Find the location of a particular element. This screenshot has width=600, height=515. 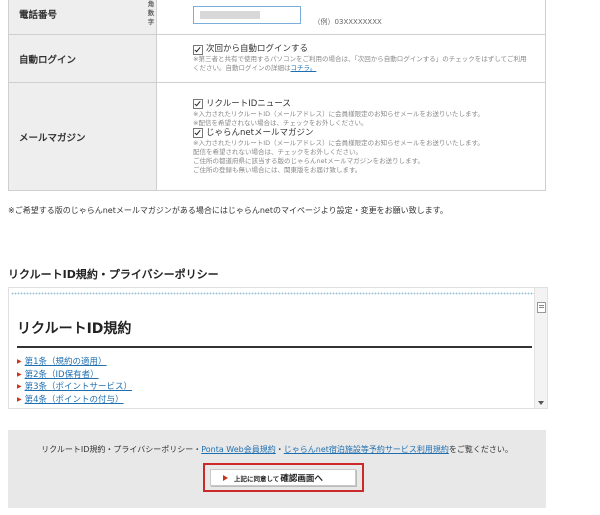

terms-scrollbar is located at coordinates (540, 348).